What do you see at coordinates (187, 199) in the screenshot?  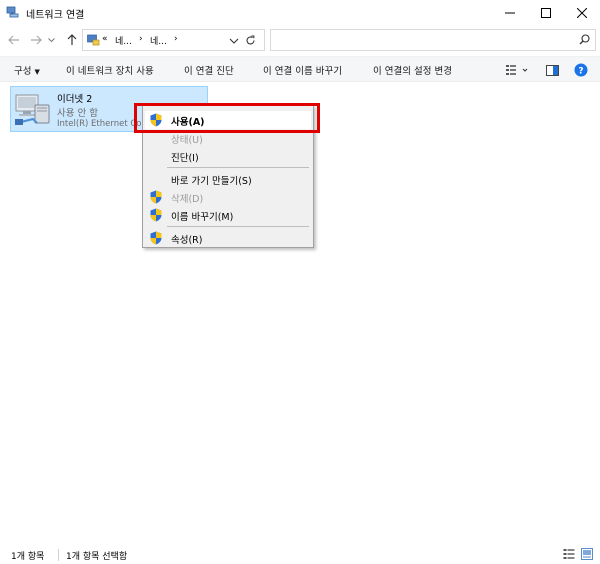 I see `menu-item-label: 삭제(D)` at bounding box center [187, 199].